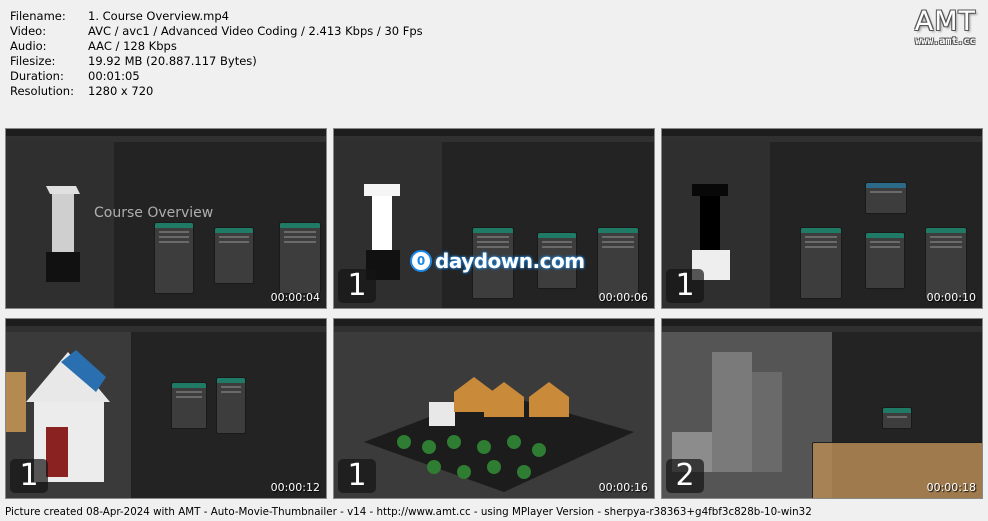 The width and height of the screenshot is (988, 521). Describe the element at coordinates (158, 16) in the screenshot. I see `info-value: 1. Course Overview.mp4` at that location.